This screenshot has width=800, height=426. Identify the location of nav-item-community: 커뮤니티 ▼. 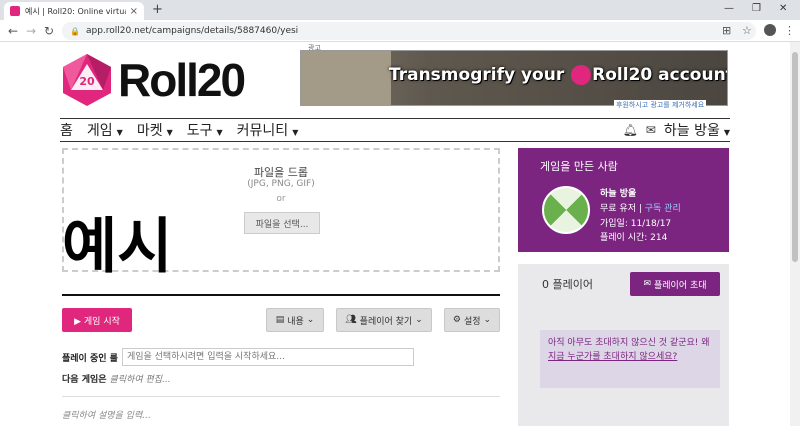
(268, 130).